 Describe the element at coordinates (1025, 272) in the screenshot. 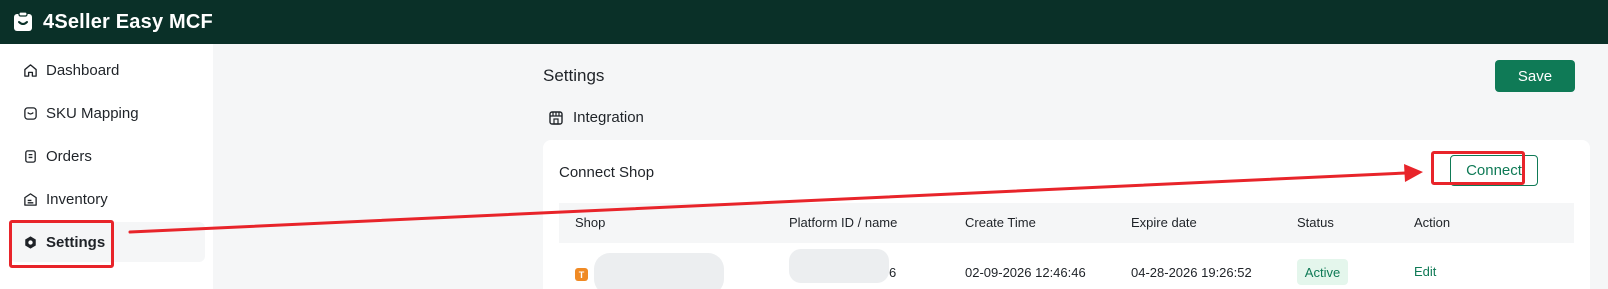

I see `create-time-cell: 02-09-2026 12:46:46` at that location.